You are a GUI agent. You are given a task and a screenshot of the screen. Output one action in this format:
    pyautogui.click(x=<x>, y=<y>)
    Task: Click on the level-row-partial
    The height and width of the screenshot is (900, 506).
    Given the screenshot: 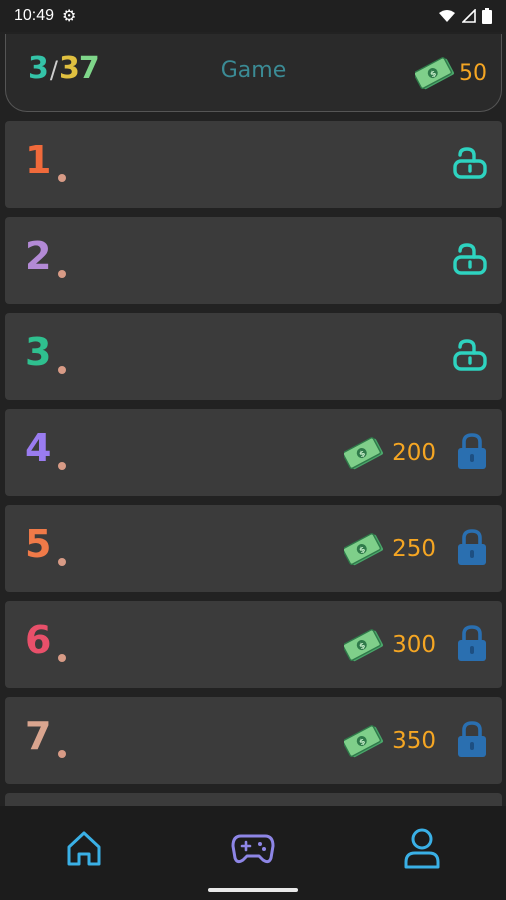 What is the action you would take?
    pyautogui.click(x=253, y=800)
    